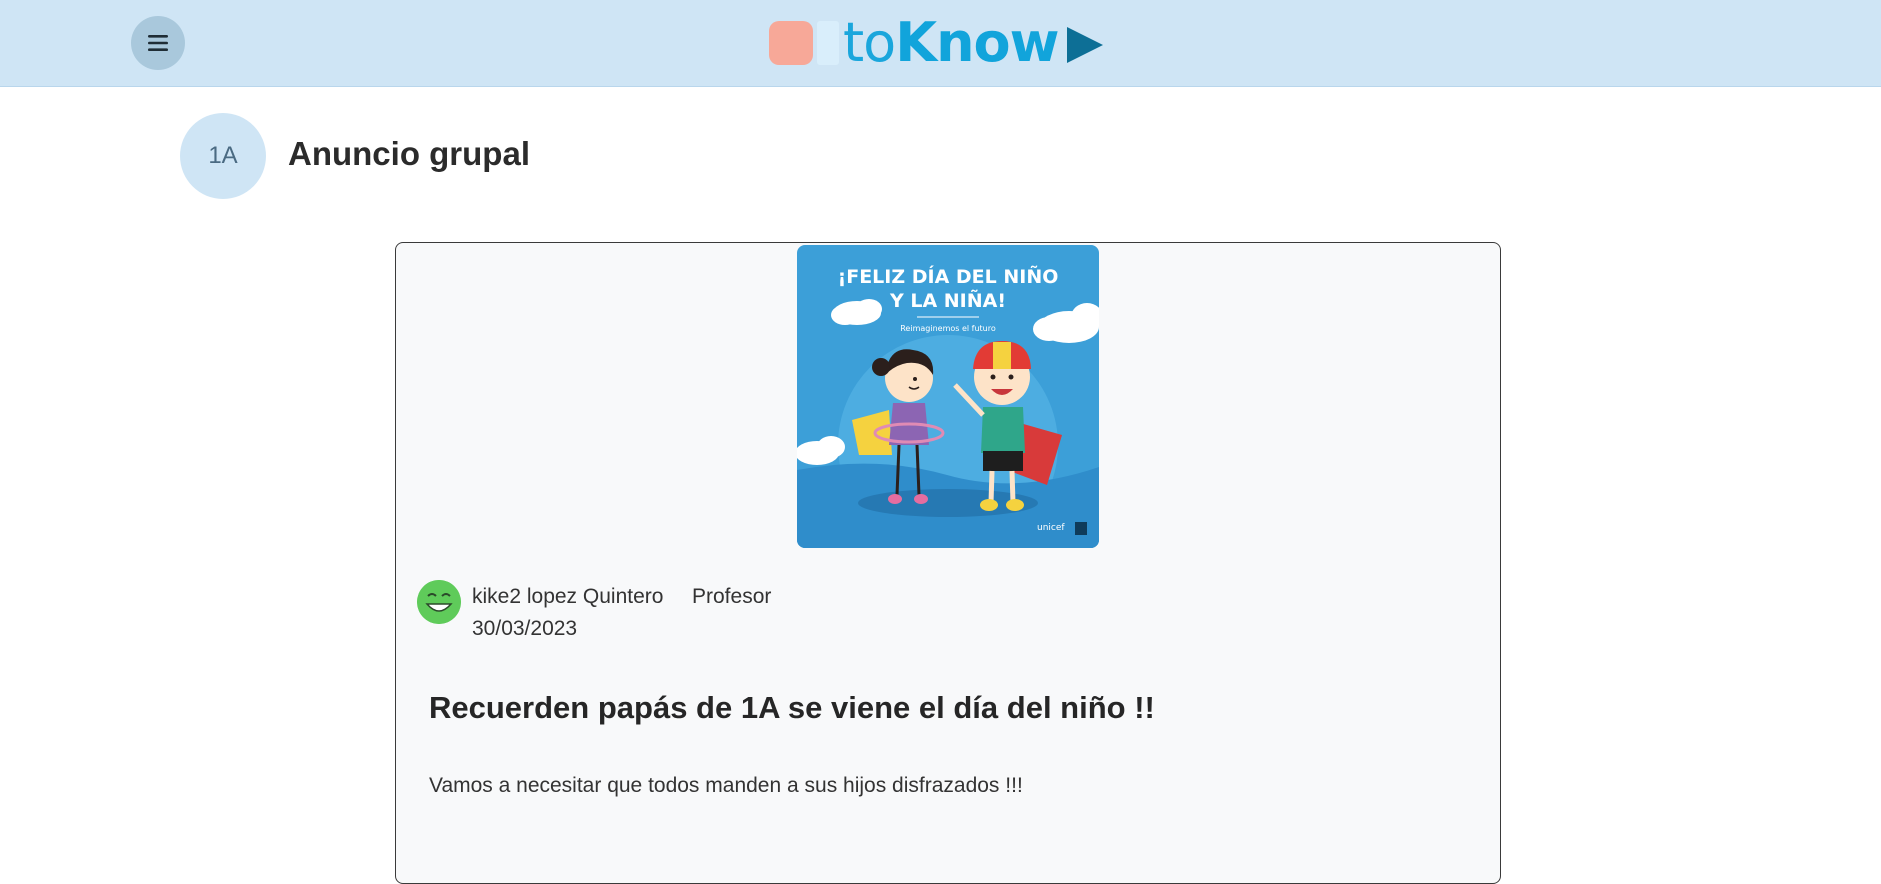  What do you see at coordinates (869, 42) in the screenshot?
I see `logo-text-to: to` at bounding box center [869, 42].